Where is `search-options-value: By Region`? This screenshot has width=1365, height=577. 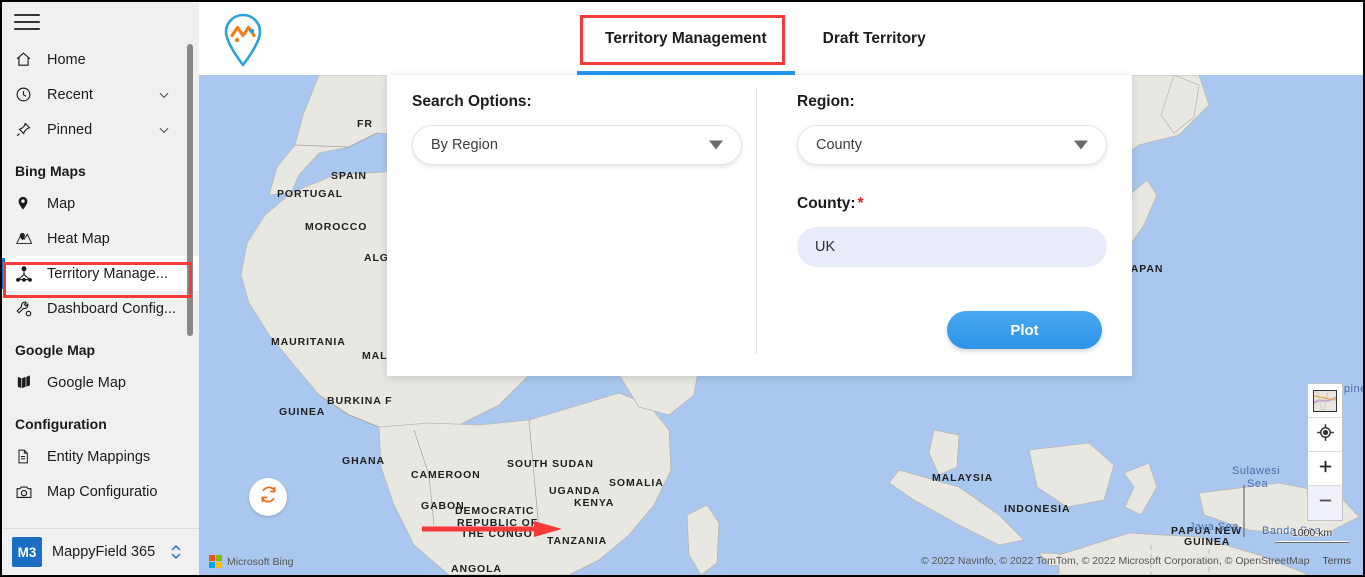
search-options-value: By Region is located at coordinates (464, 145).